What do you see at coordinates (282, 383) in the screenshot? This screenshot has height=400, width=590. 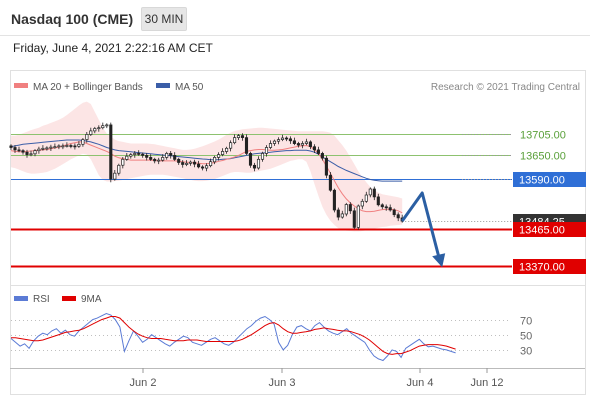 I see `x-tick-label-1: Jun 3` at bounding box center [282, 383].